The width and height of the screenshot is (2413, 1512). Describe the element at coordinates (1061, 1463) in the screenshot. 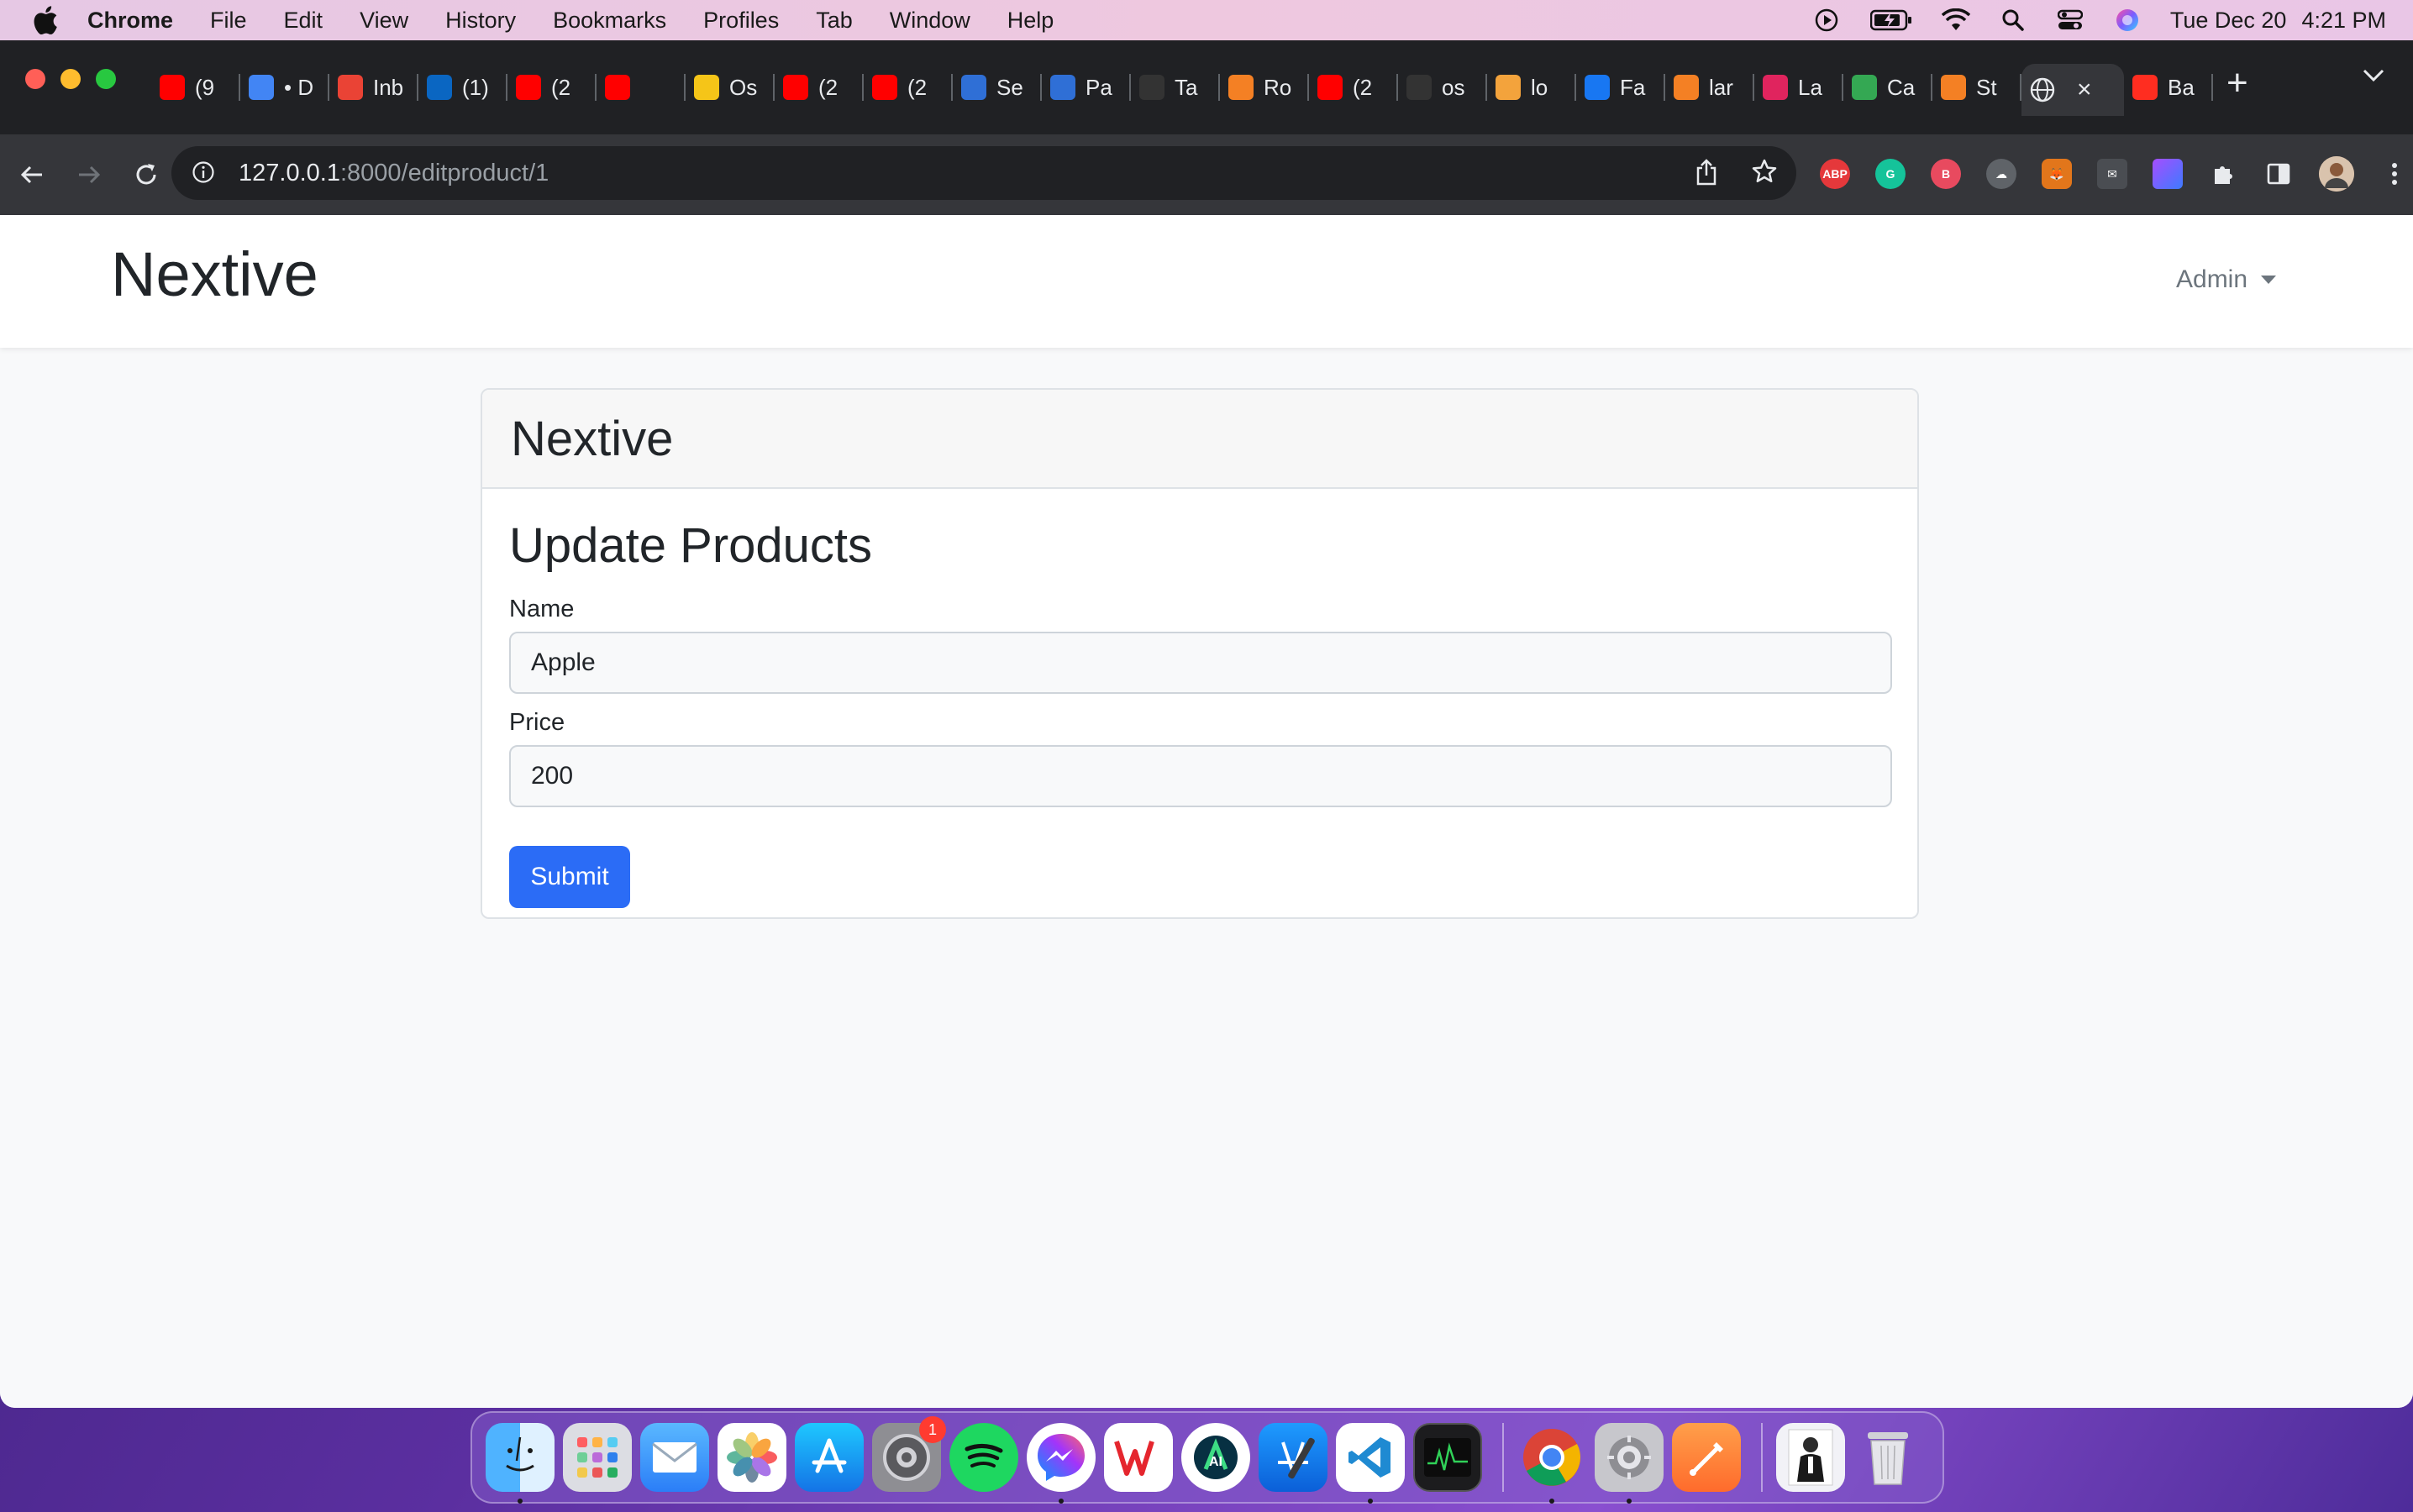

I see `messenger-icon` at that location.